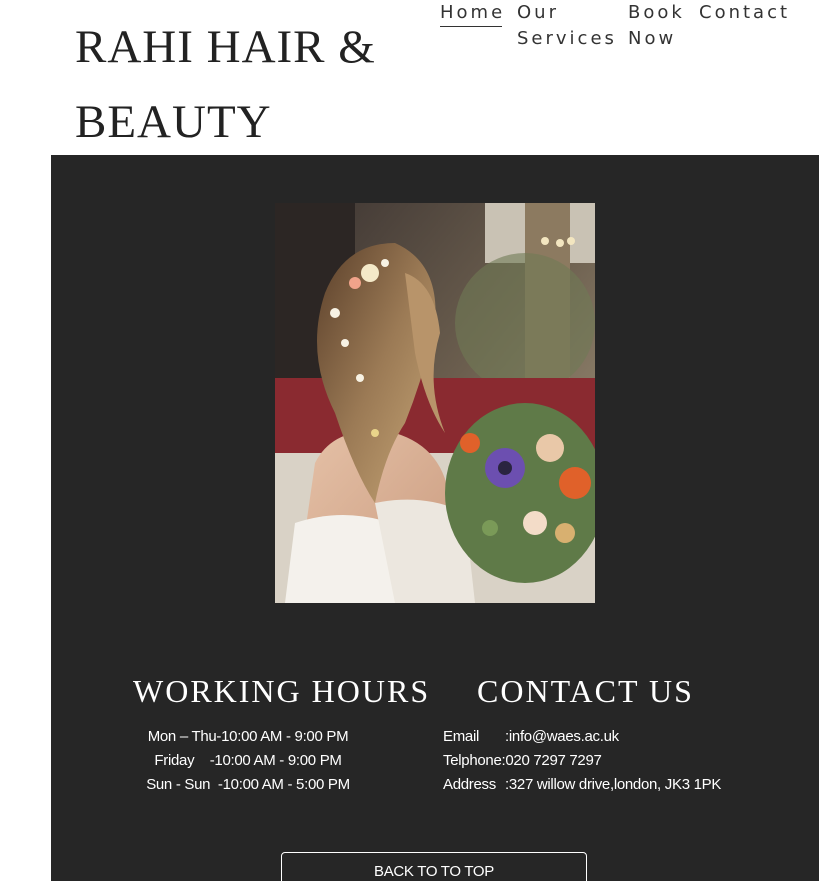 The width and height of the screenshot is (831, 881). I want to click on brand-line-2: BEAUTY, so click(173, 122).